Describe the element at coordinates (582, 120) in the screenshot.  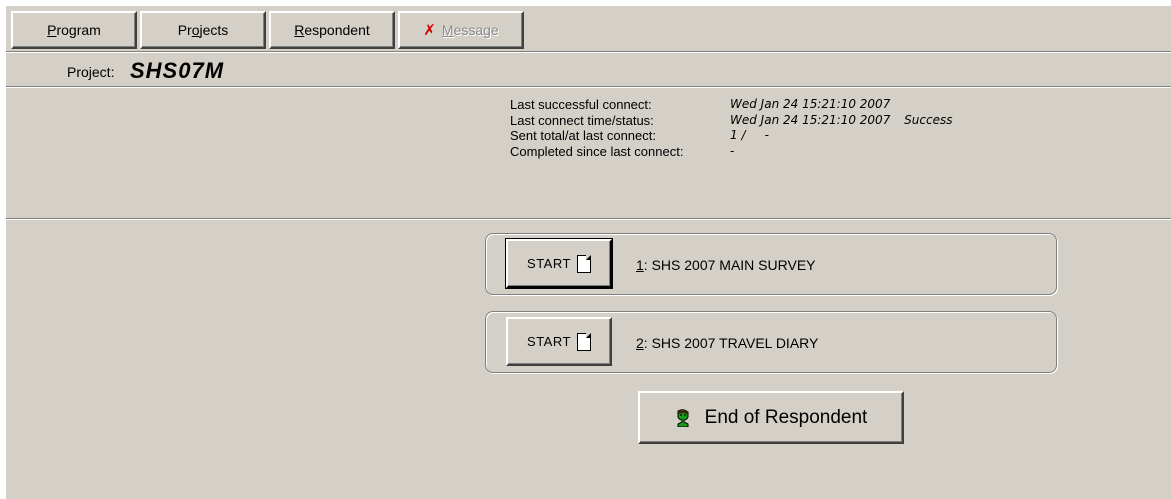
I see `info-label: Last connect time/status:` at that location.